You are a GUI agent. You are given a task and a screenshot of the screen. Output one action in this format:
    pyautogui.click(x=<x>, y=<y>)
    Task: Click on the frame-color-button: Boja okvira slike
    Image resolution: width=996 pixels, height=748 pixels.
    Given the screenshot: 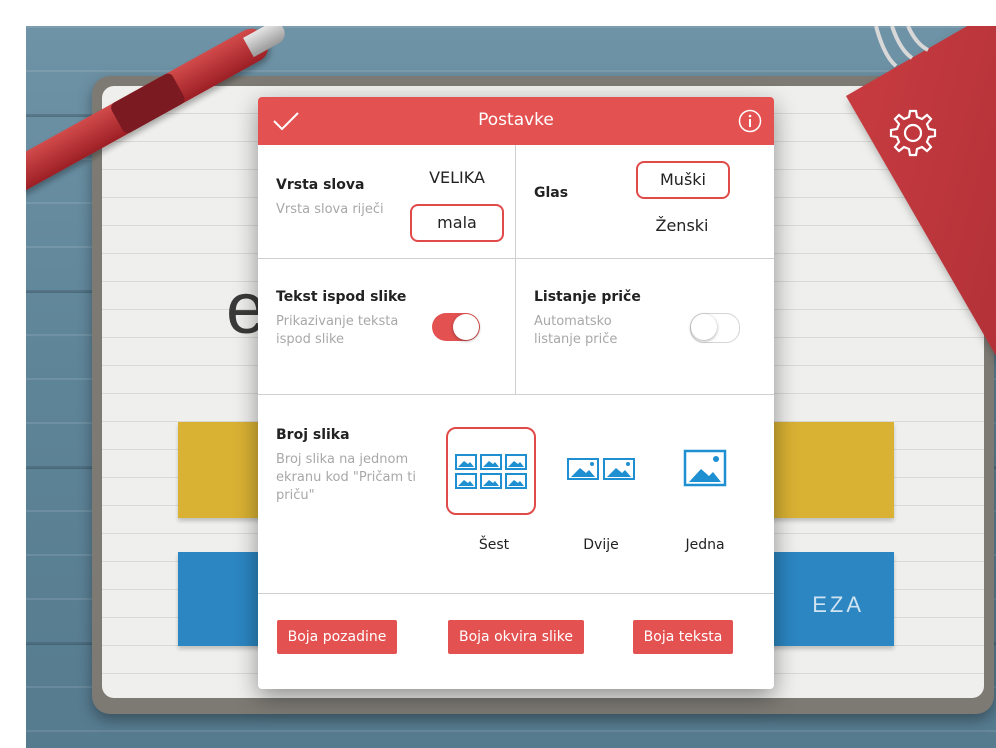 What is the action you would take?
    pyautogui.click(x=516, y=637)
    